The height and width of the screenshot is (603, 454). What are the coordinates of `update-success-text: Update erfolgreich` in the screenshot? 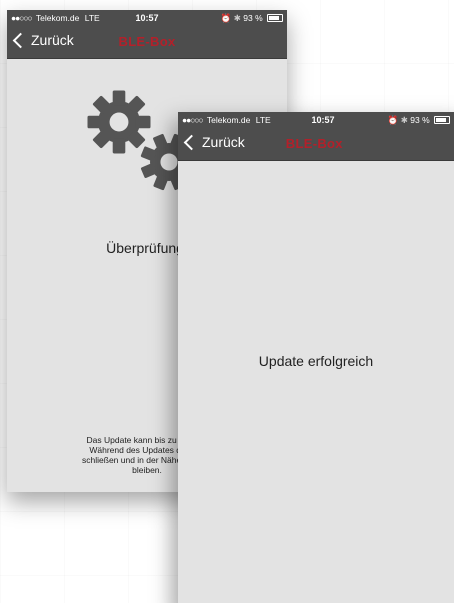 It's located at (316, 361).